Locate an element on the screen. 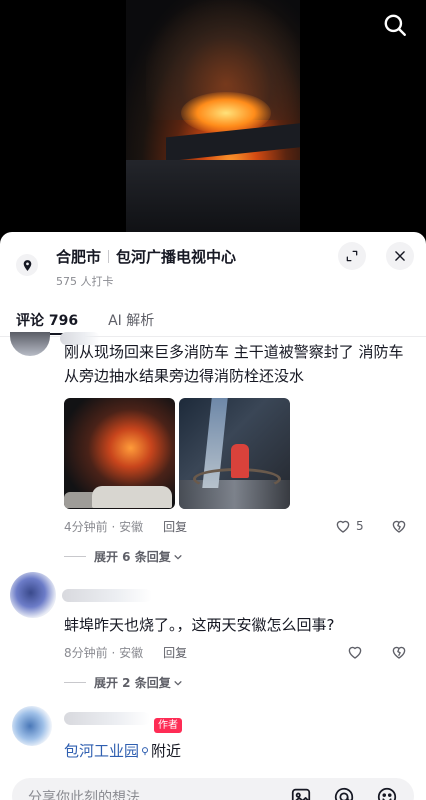 Image resolution: width=426 pixels, height=800 pixels. expand-replies: 展开 2 条回复 is located at coordinates (123, 682).